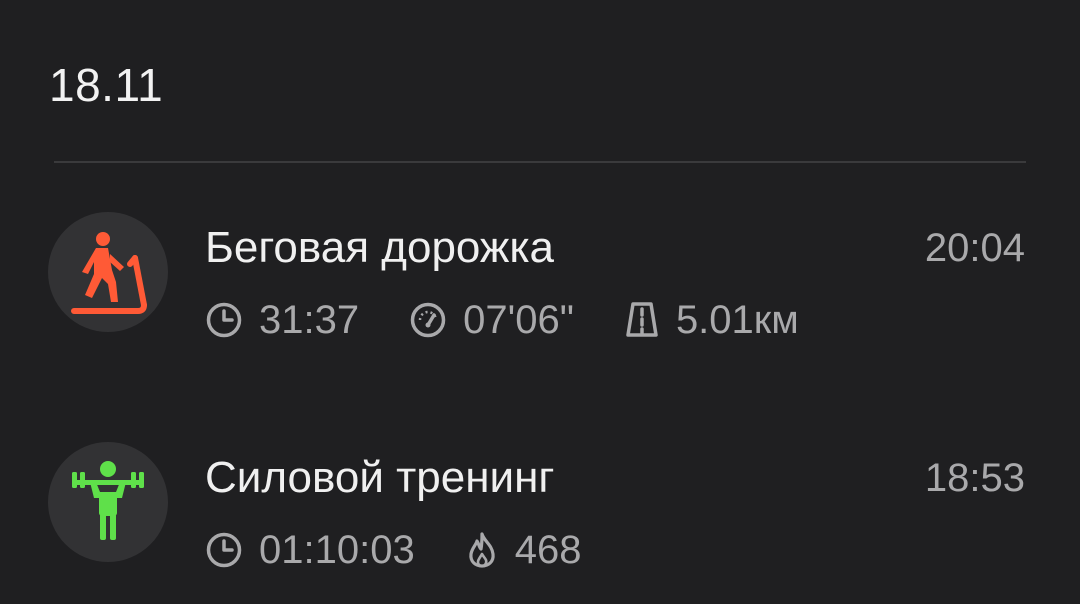 Image resolution: width=1080 pixels, height=604 pixels. Describe the element at coordinates (974, 248) in the screenshot. I see `workout-time: 20:04` at that location.